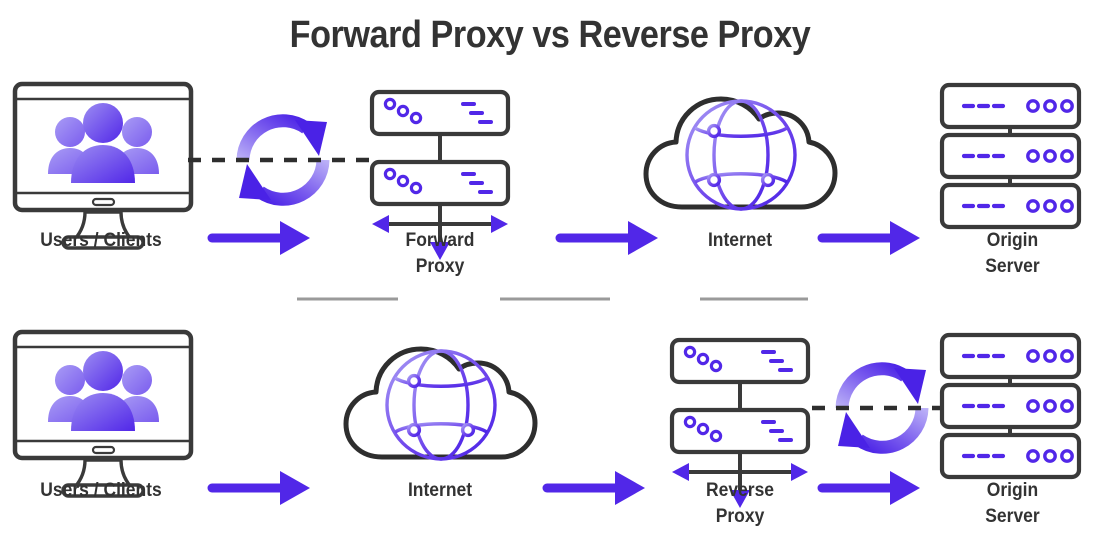  I want to click on label-origin-server-top-line2: Server, so click(1012, 266).